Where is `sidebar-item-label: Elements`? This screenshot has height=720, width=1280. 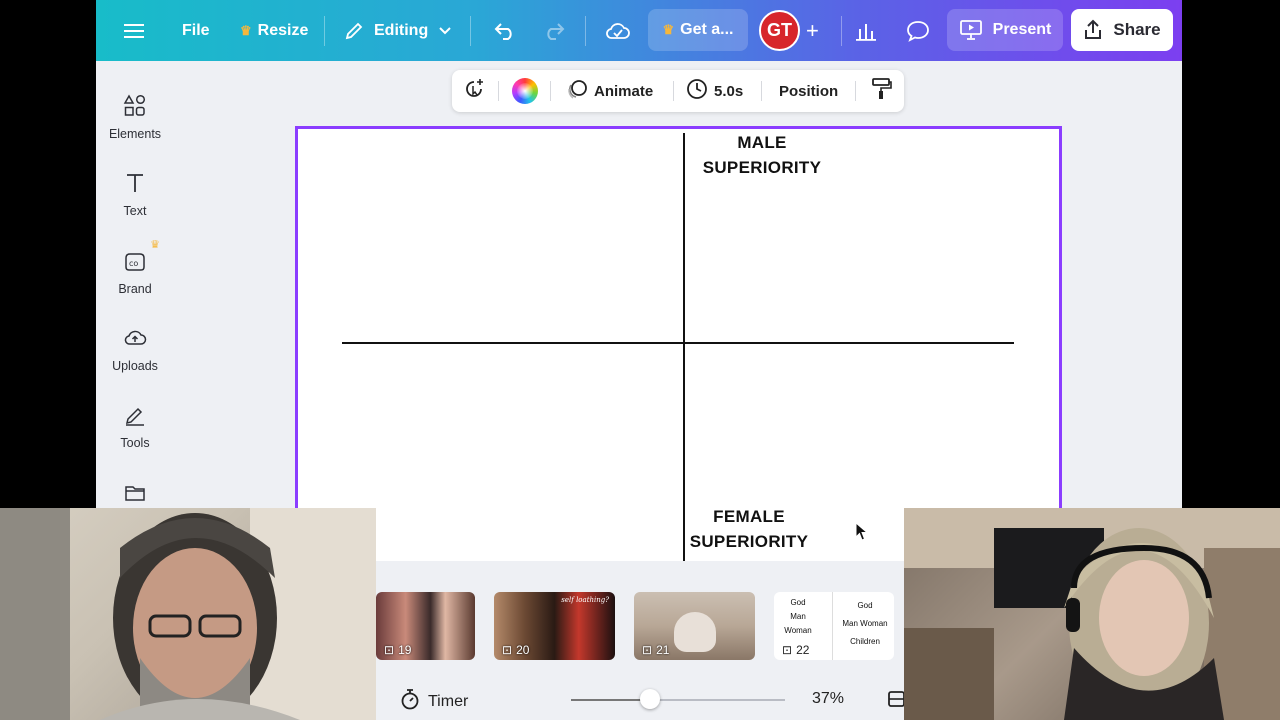 sidebar-item-label: Elements is located at coordinates (135, 134).